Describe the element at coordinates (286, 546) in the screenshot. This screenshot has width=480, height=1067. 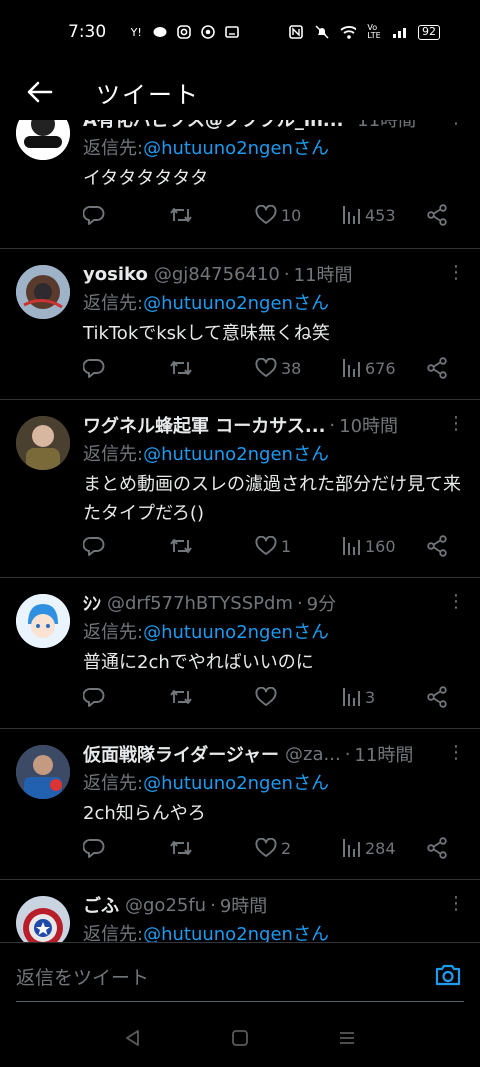
I see `like-count: 1` at that location.